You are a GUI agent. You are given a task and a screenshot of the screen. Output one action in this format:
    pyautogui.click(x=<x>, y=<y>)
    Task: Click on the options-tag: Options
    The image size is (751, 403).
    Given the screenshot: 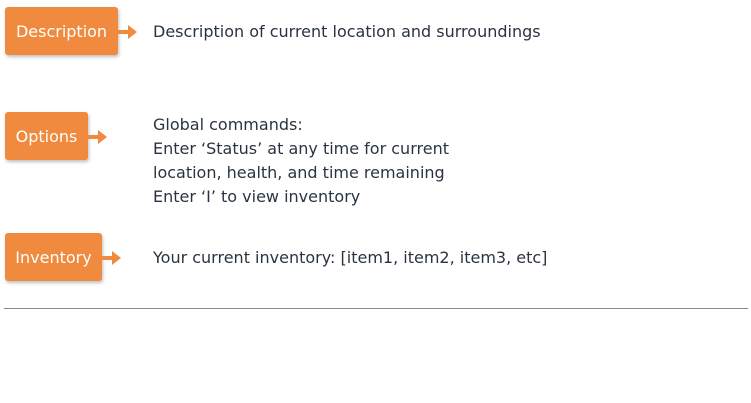 What is the action you would take?
    pyautogui.click(x=46, y=136)
    